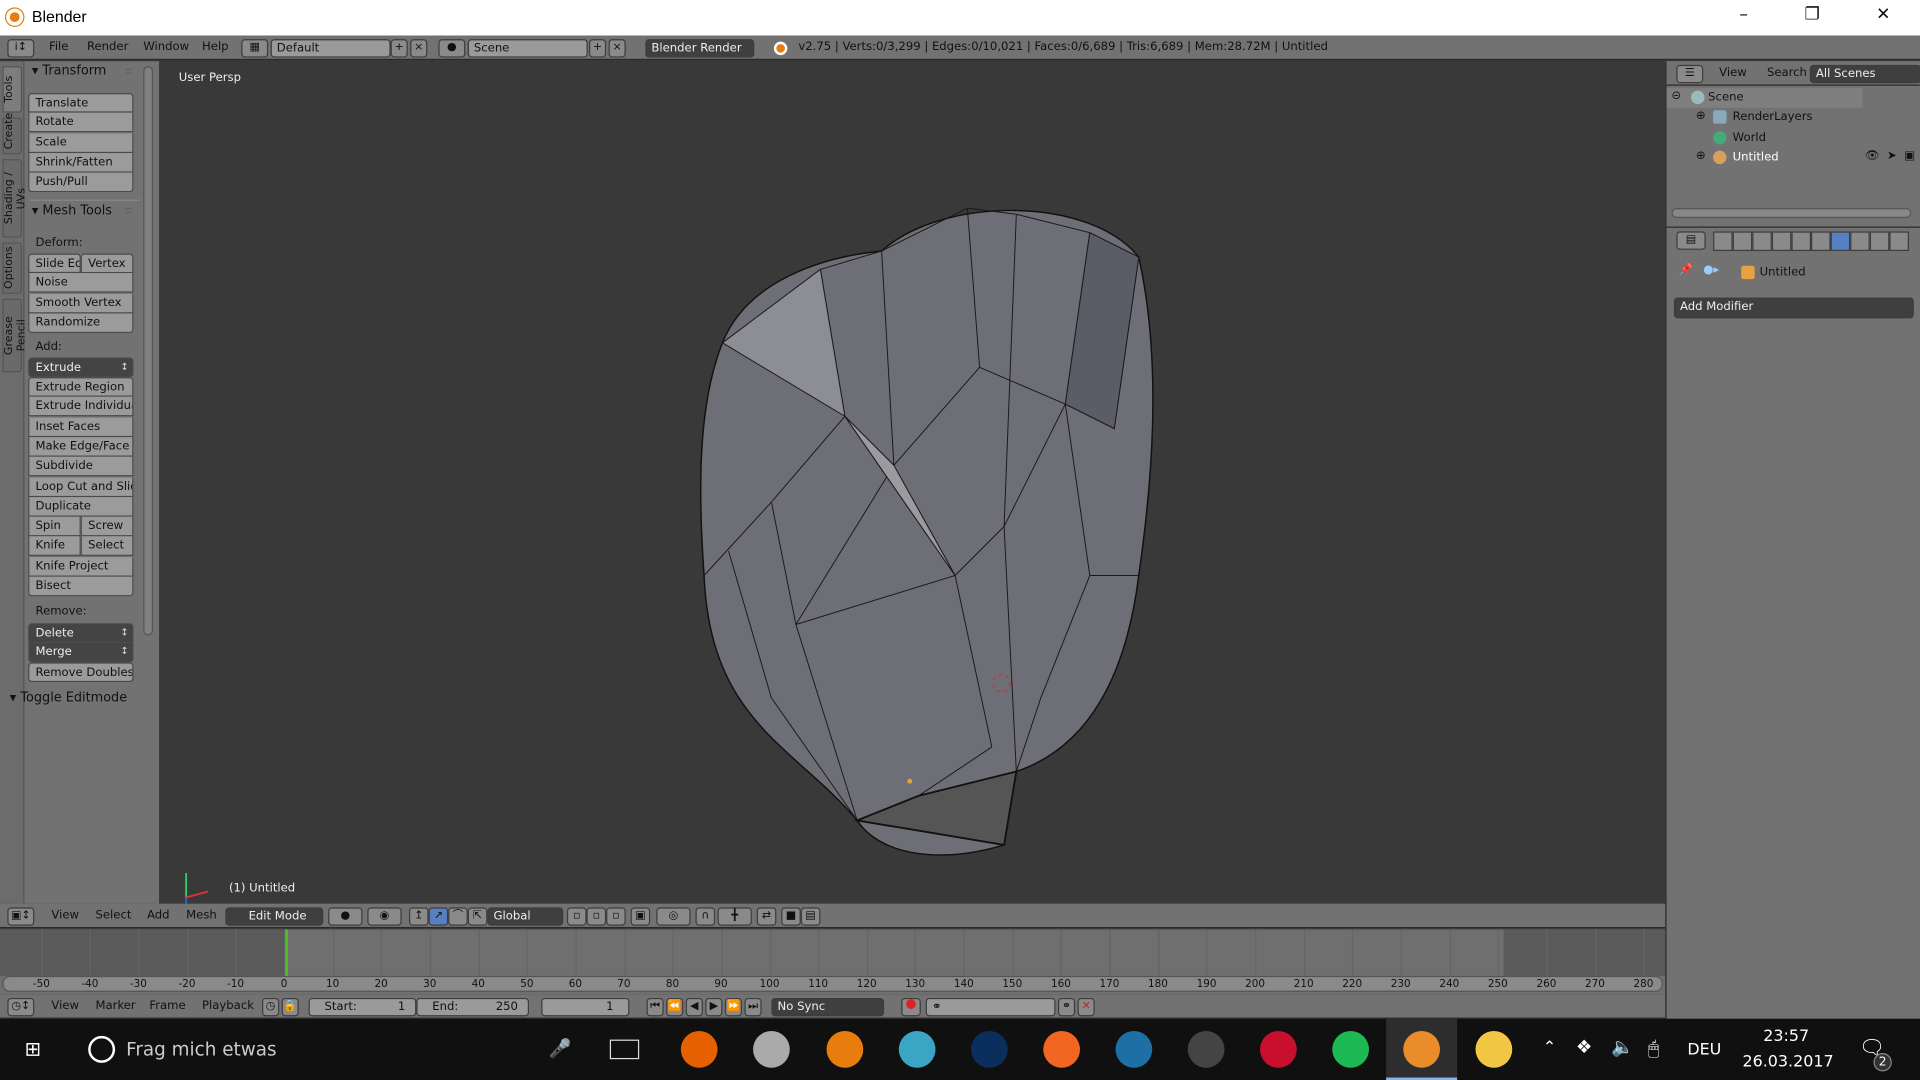  Describe the element at coordinates (12, 268) in the screenshot. I see `tab-options: Options` at that location.